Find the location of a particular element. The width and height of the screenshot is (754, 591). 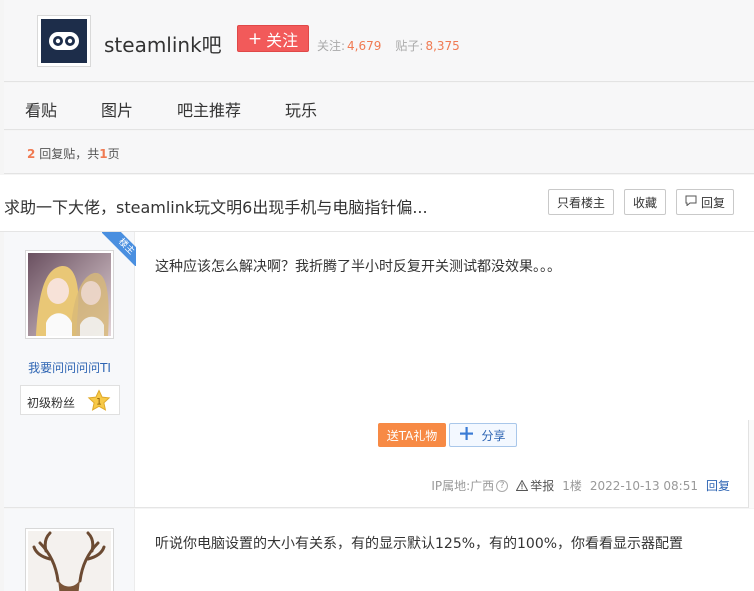

posts-count: 8,375 is located at coordinates (442, 46).